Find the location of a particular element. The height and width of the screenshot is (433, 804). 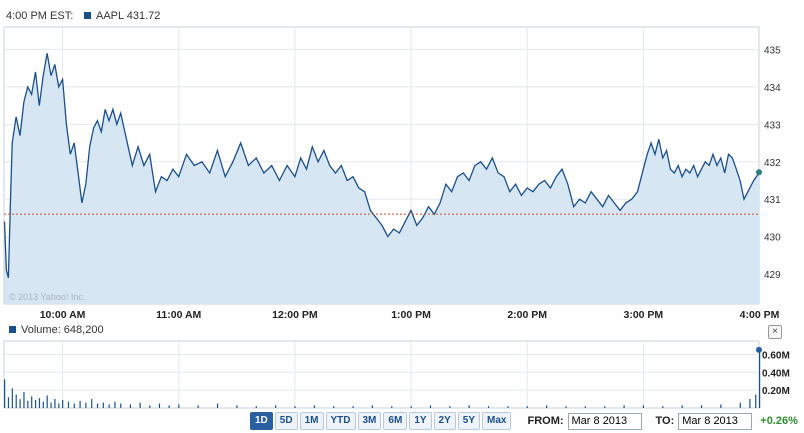

price-y-tick-label: 431 is located at coordinates (772, 200).